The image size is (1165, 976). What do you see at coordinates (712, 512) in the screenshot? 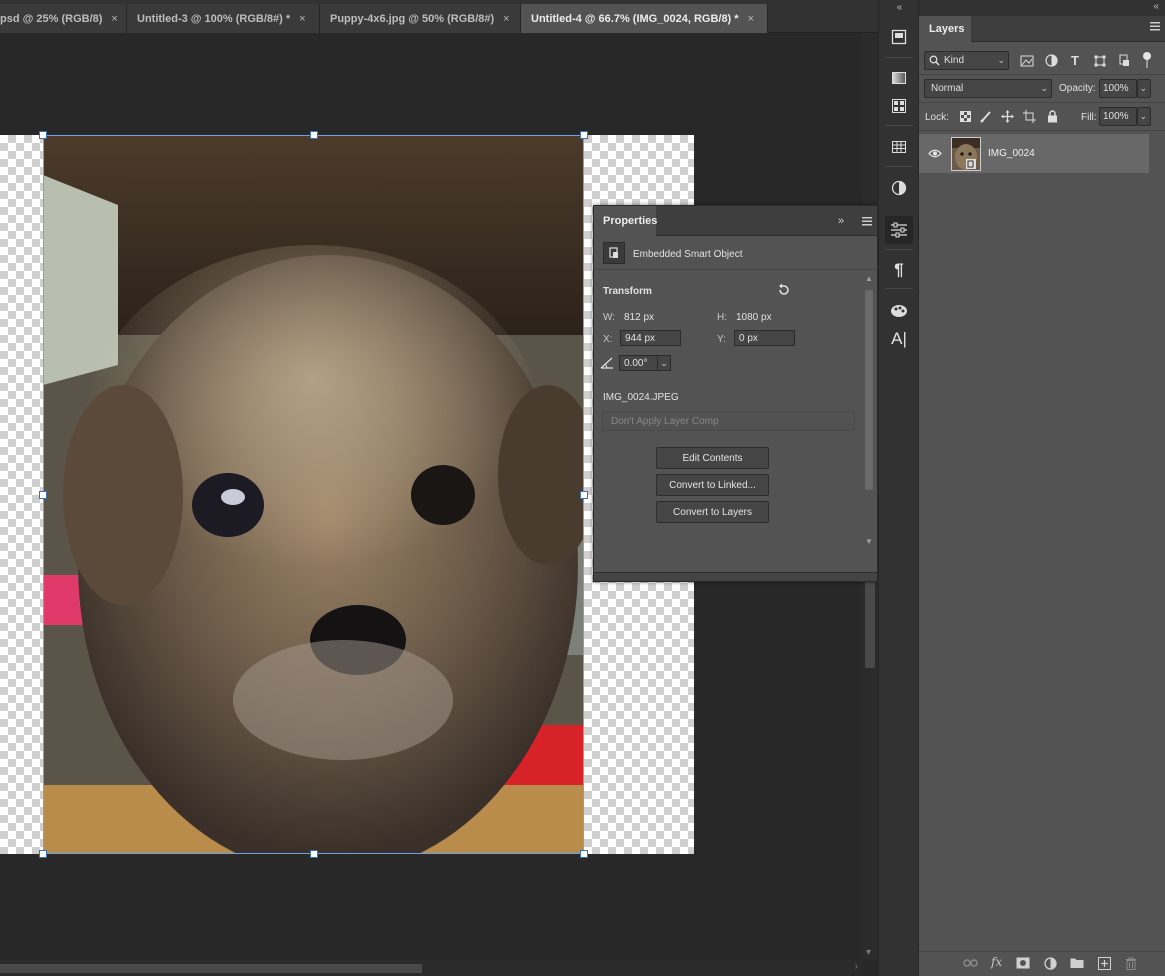
I see `convert-to-layers-button: Convert to Layers` at bounding box center [712, 512].